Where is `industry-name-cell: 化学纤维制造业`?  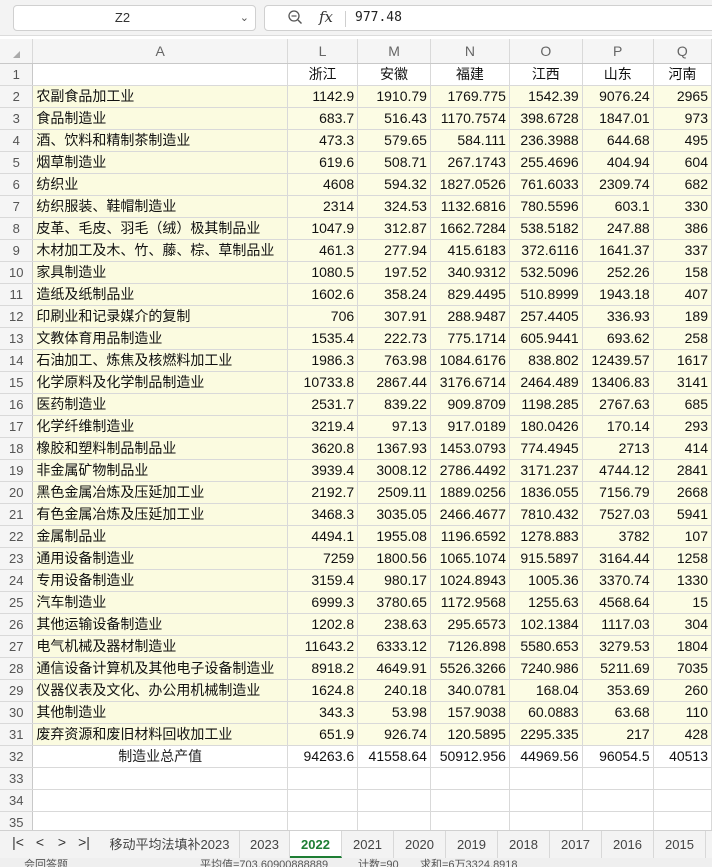
industry-name-cell: 化学纤维制造业 is located at coordinates (160, 426).